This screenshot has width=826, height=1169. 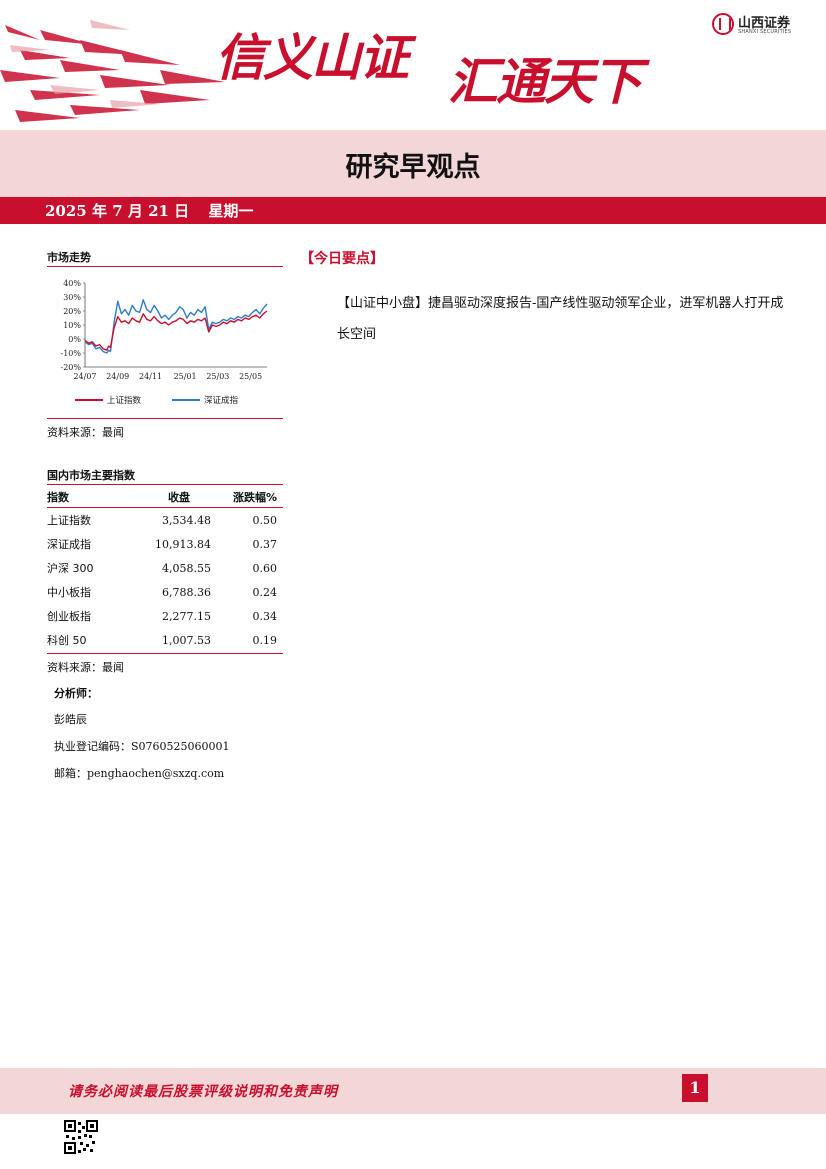 I want to click on index-close: 3,534.48, so click(x=186, y=520).